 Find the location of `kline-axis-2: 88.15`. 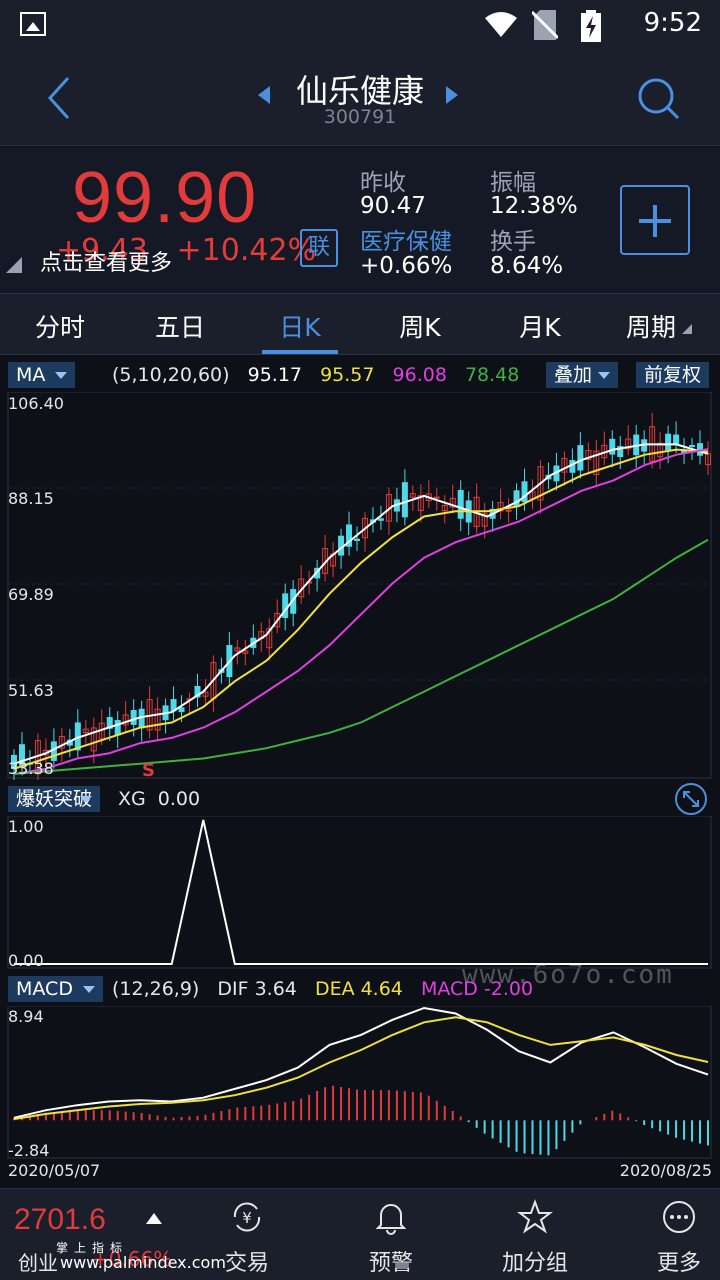

kline-axis-2: 88.15 is located at coordinates (31, 498).